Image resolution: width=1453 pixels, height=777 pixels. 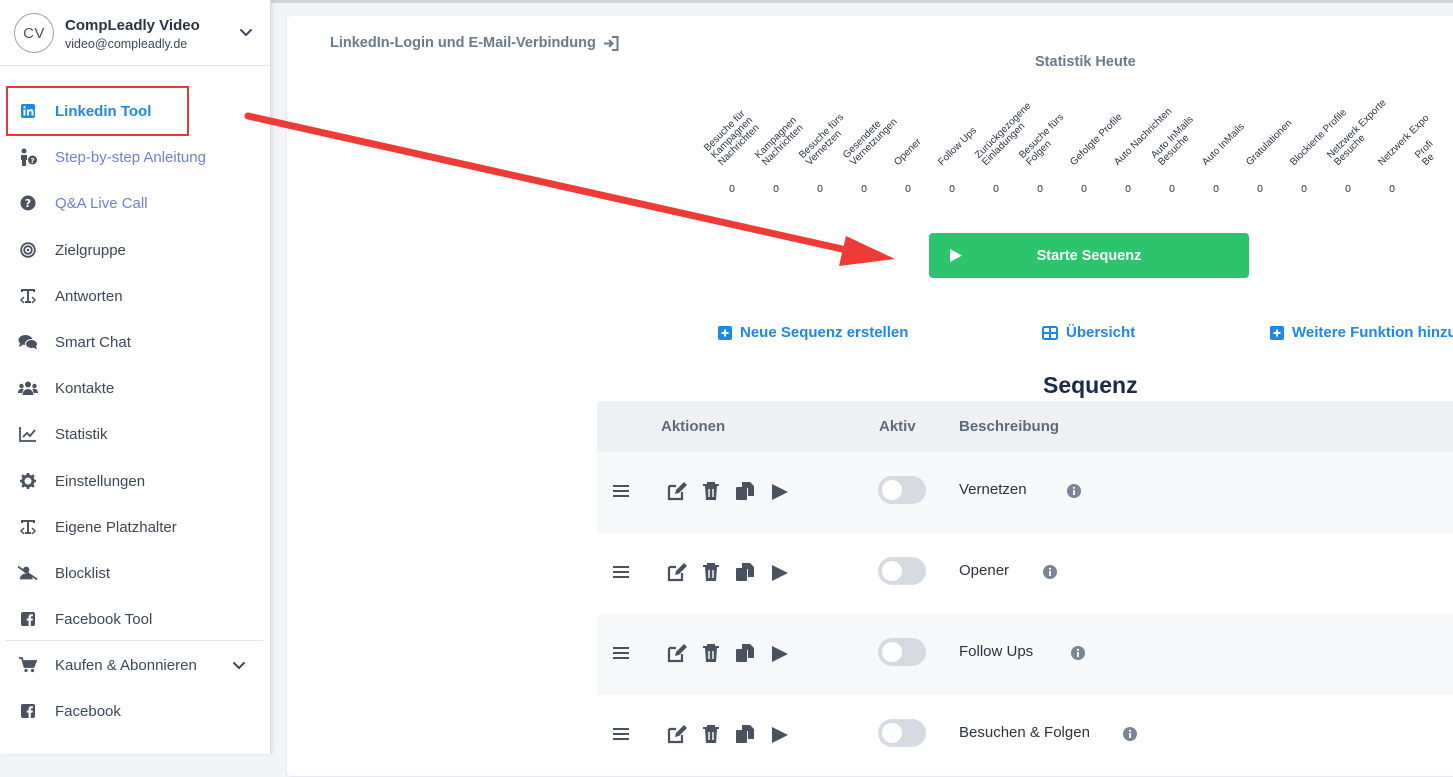 I want to click on sidebar-item-label: Kaufen & Abonnieren, so click(x=126, y=665).